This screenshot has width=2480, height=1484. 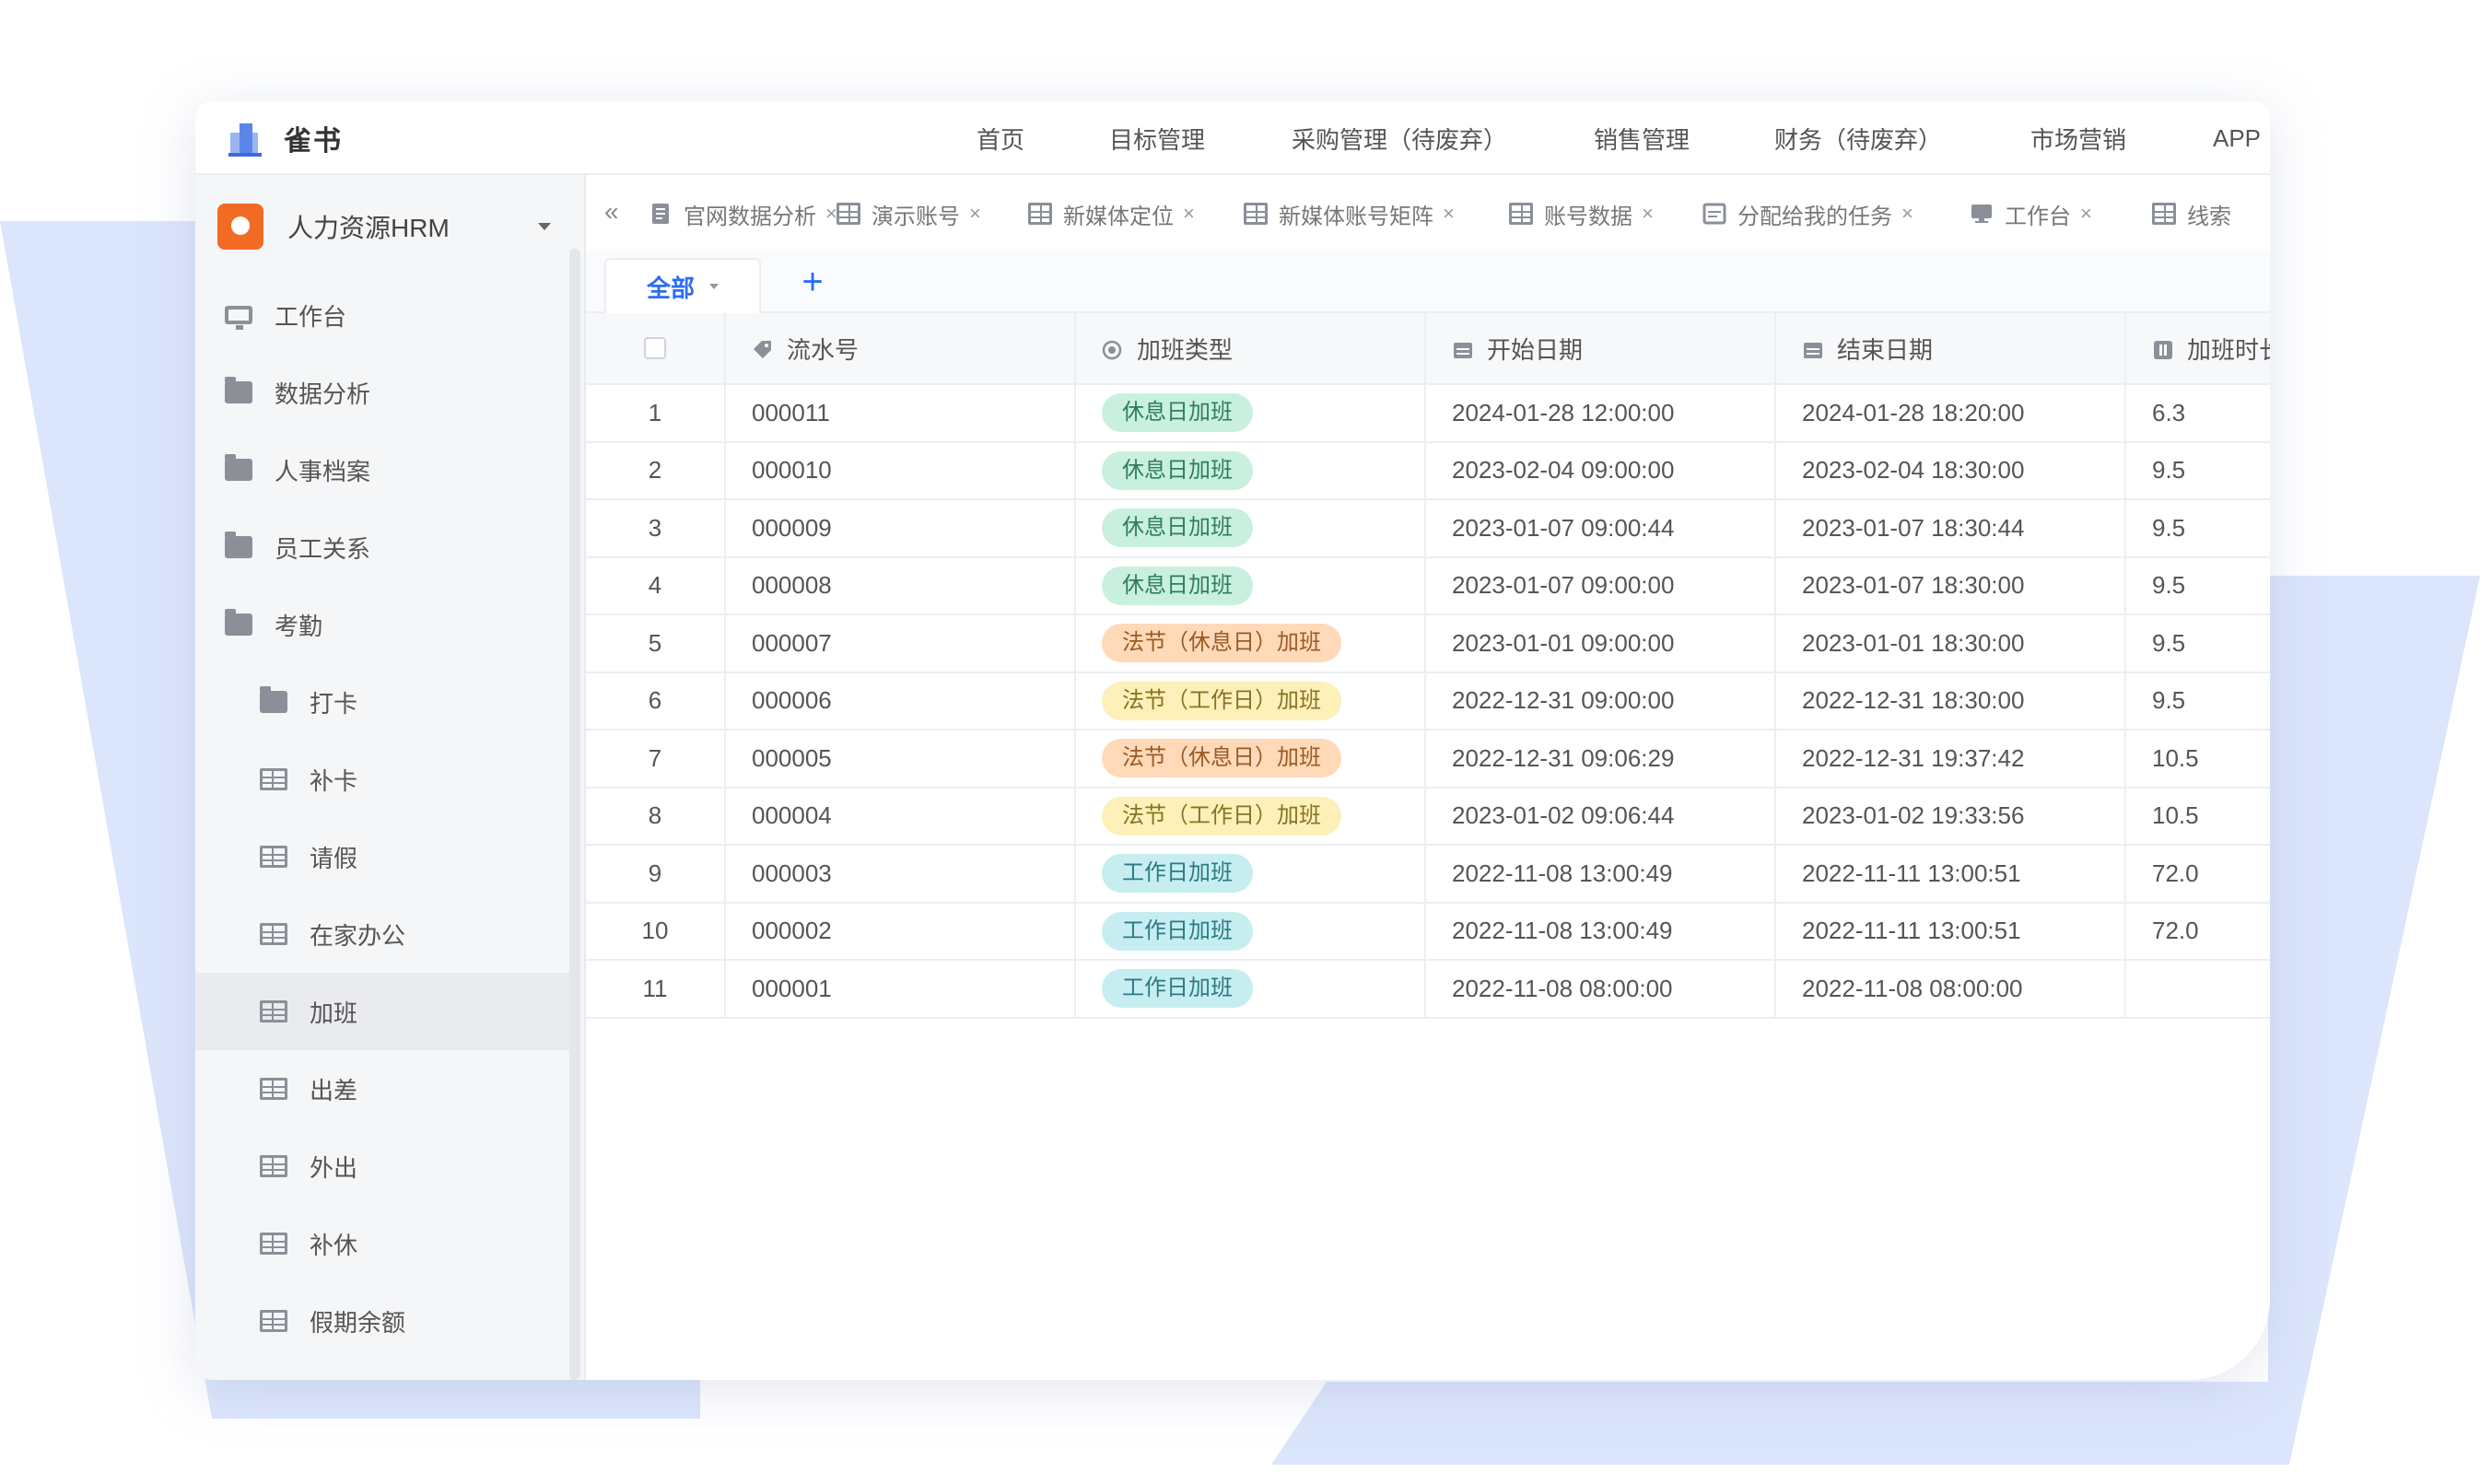 What do you see at coordinates (901, 413) in the screenshot?
I see `cell-serial: 000011` at bounding box center [901, 413].